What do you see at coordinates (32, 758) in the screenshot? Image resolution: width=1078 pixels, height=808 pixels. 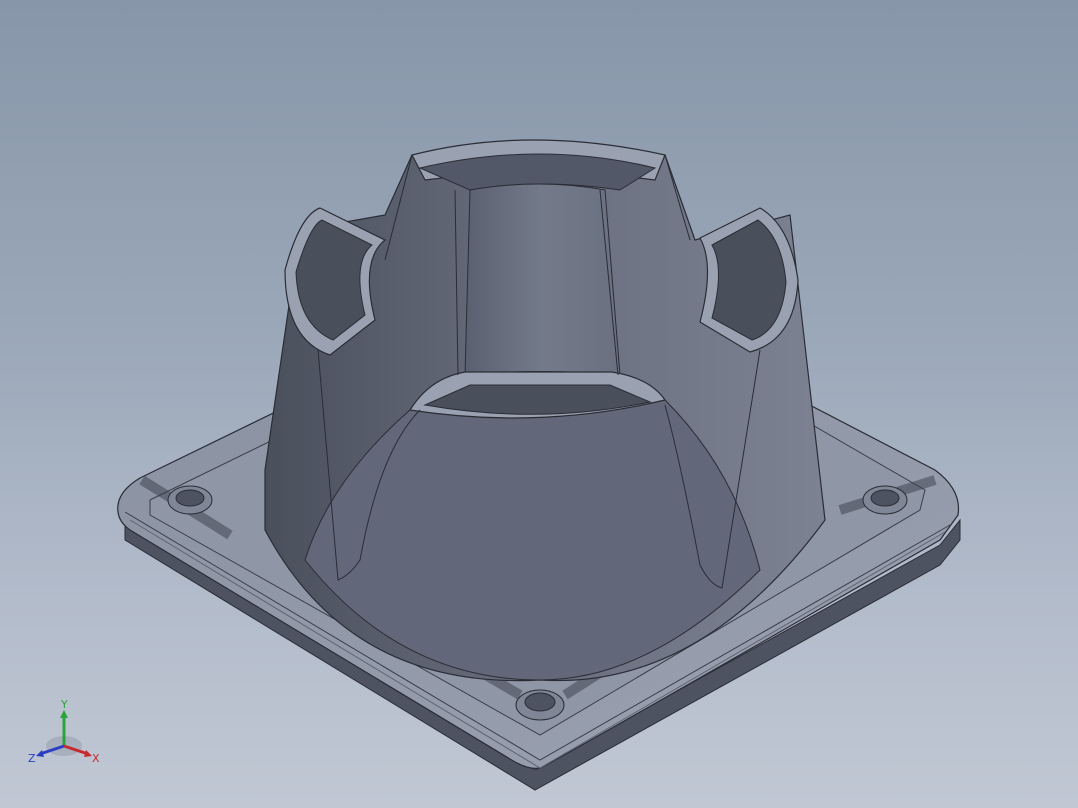 I see `z-axis-label: Z` at bounding box center [32, 758].